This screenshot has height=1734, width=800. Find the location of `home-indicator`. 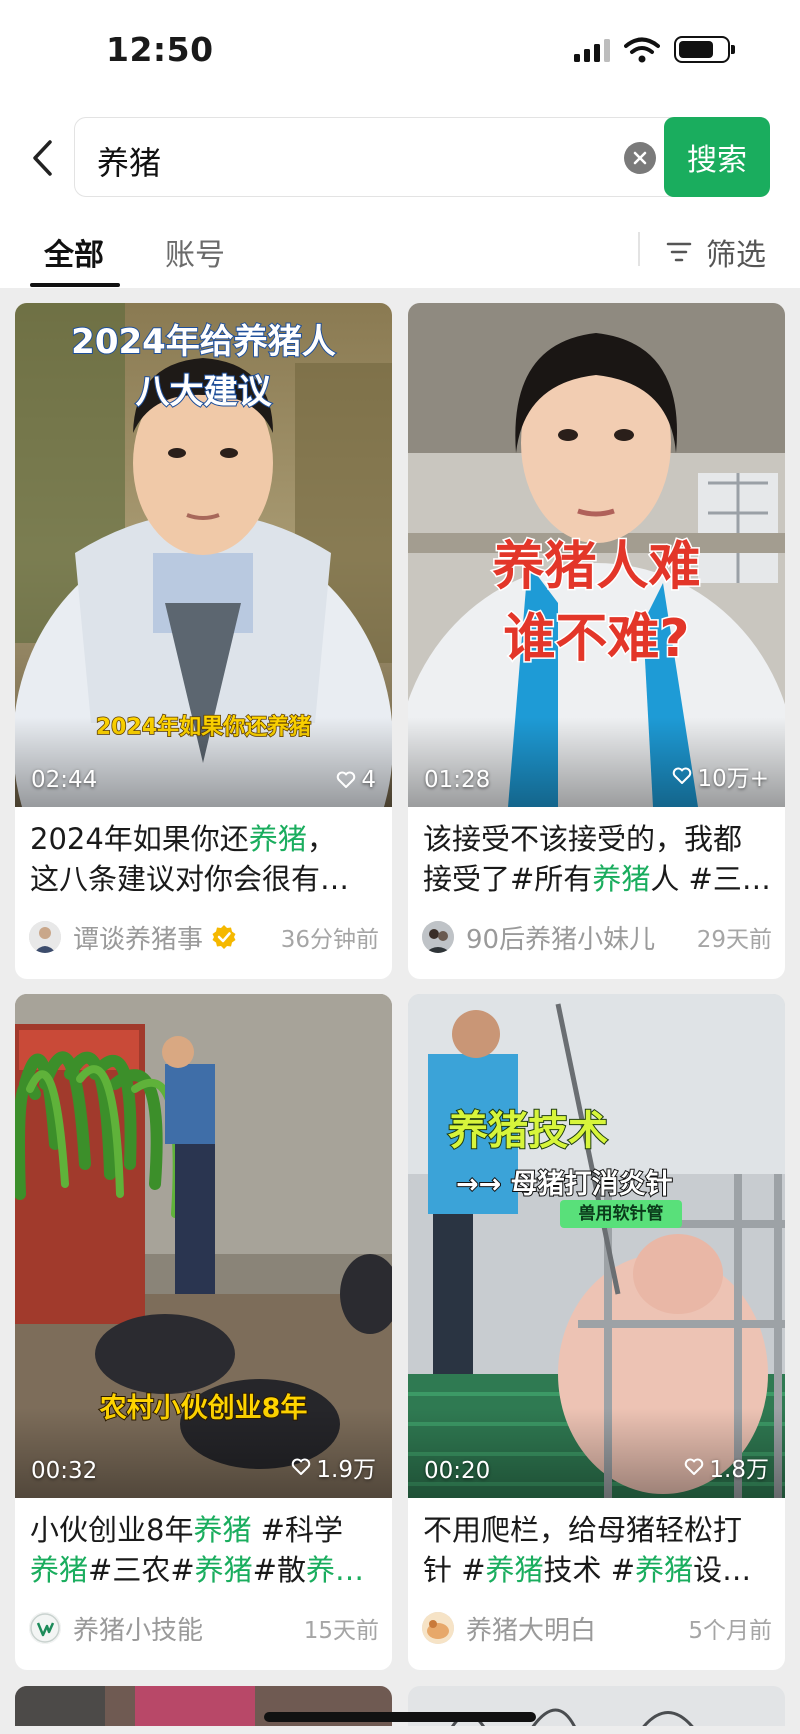

home-indicator is located at coordinates (400, 1717).